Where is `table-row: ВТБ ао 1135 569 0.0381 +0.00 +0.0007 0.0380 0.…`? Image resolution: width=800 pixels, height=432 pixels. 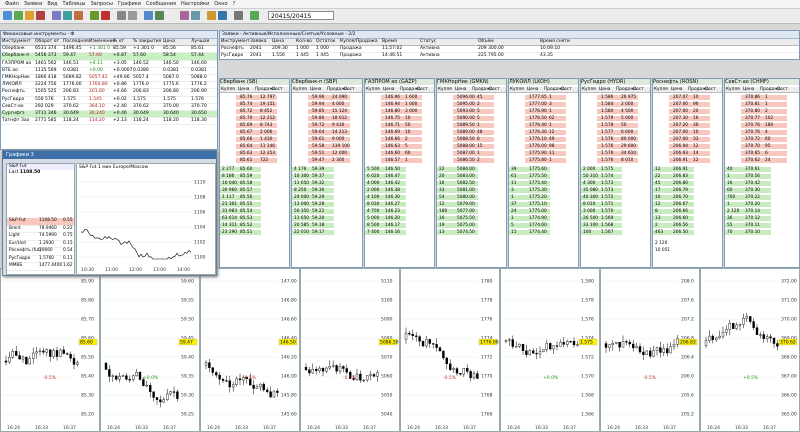
table-row: ВТБ ао 1135 569 0.0381 +0.00 +0.0007 0.0380 0.… is located at coordinates (109, 71).